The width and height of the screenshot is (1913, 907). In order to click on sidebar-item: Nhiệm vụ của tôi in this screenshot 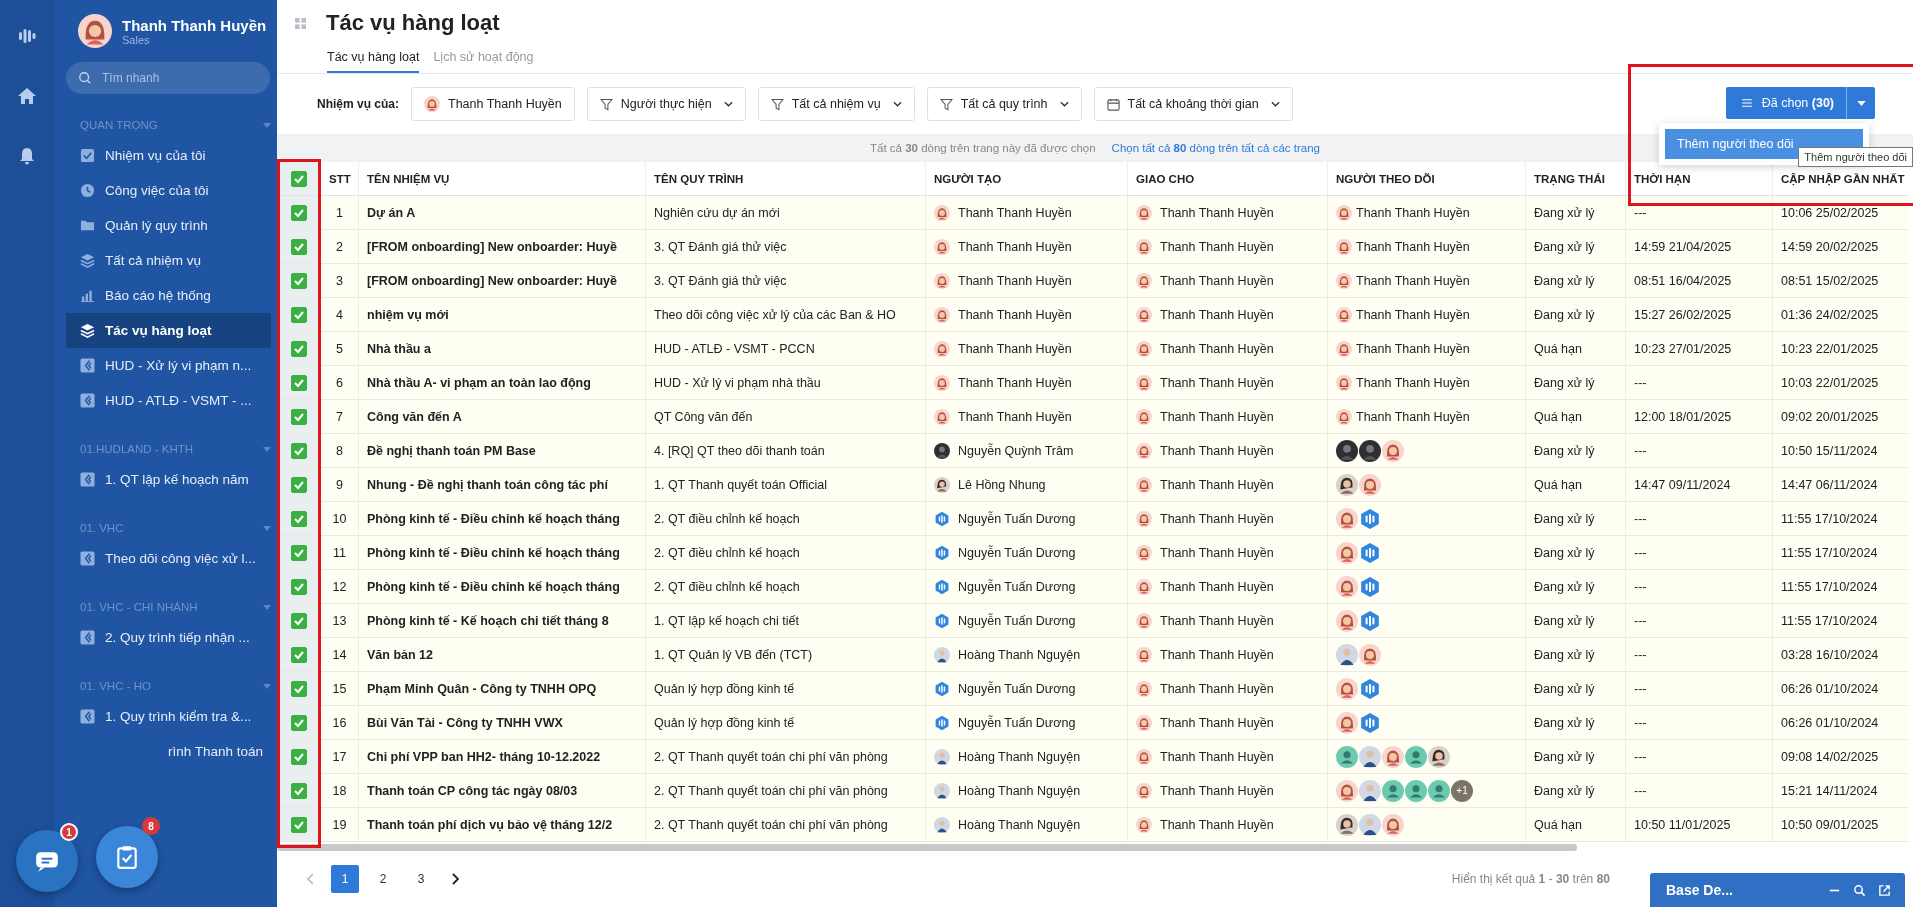, I will do `click(168, 155)`.